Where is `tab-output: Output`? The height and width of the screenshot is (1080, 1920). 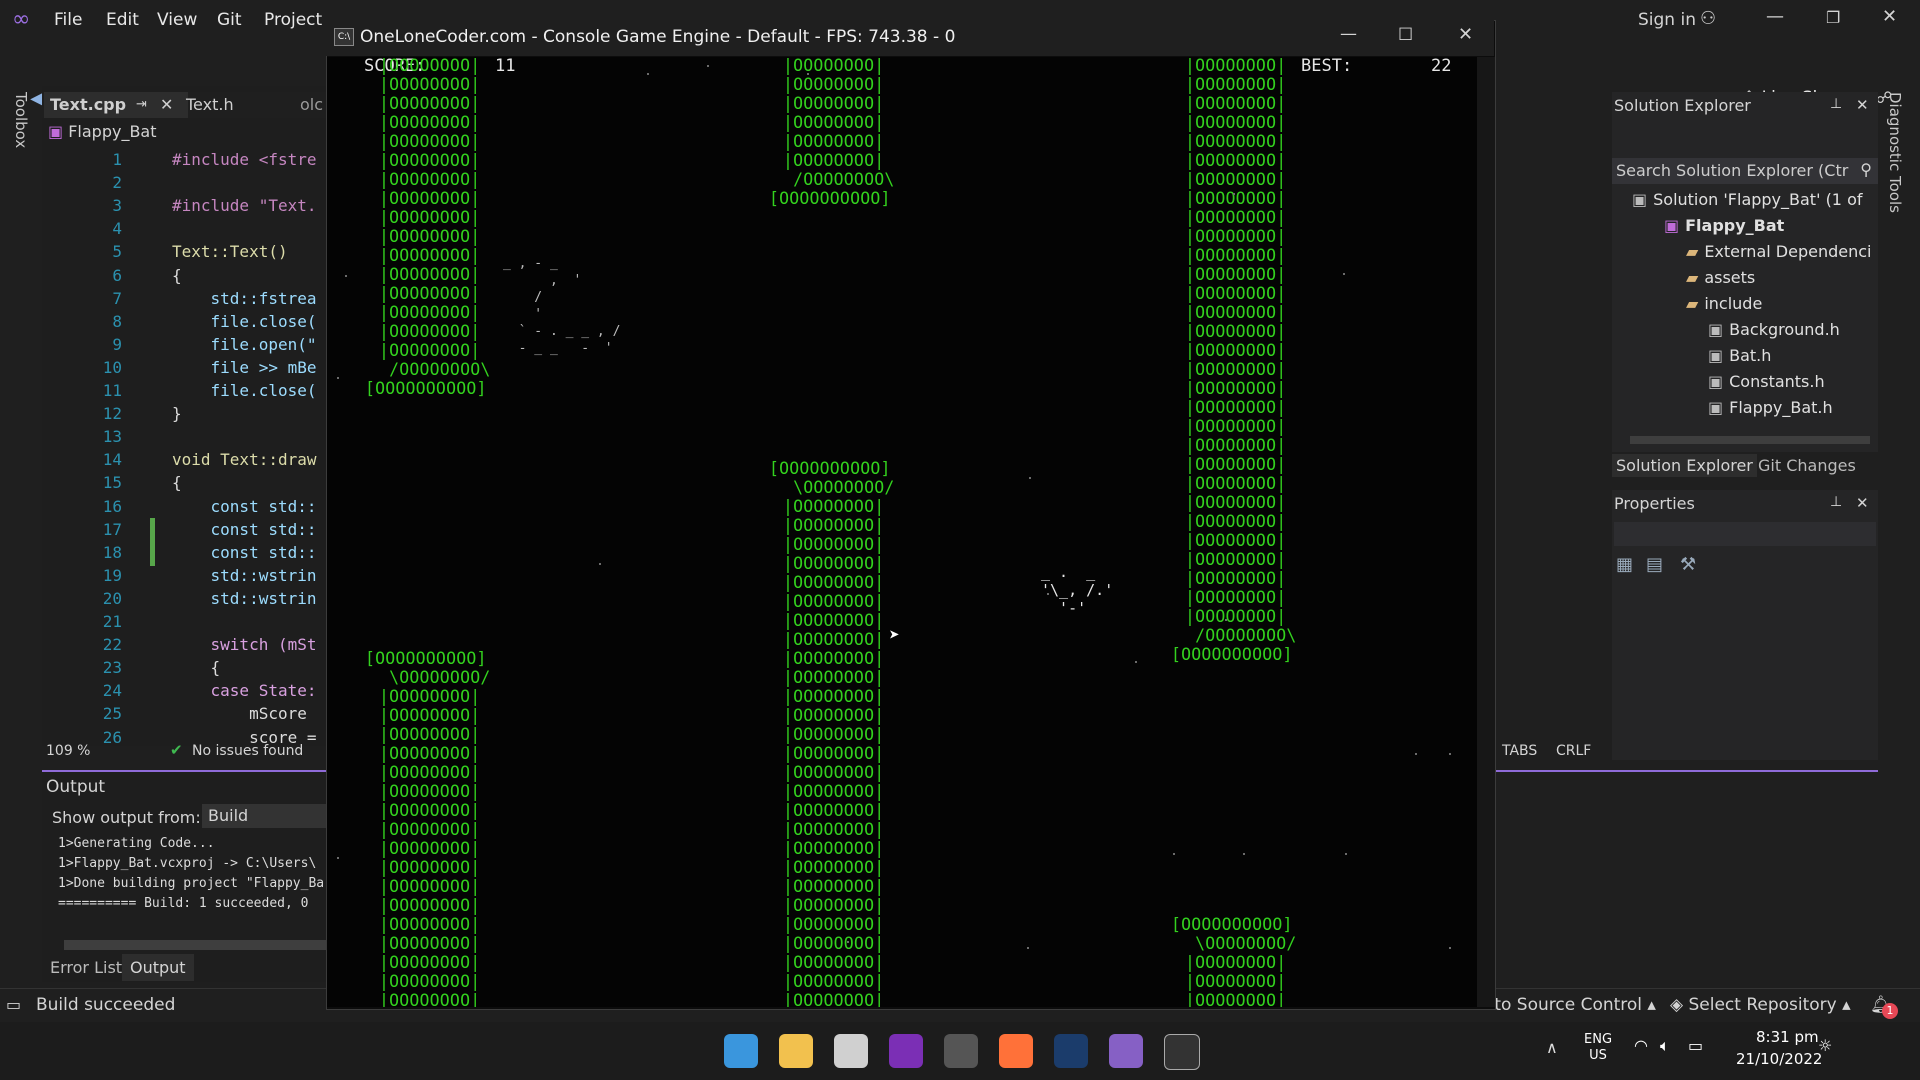 tab-output: Output is located at coordinates (158, 967).